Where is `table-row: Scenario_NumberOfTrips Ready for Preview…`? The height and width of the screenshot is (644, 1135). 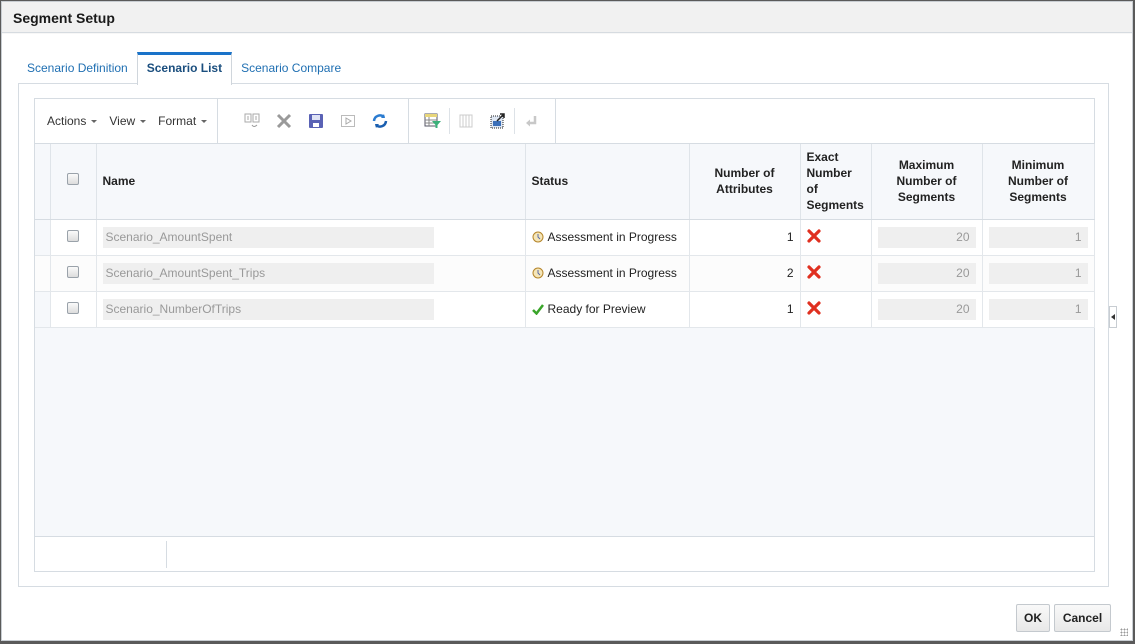
table-row: Scenario_NumberOfTrips Ready for Preview… is located at coordinates (565, 309).